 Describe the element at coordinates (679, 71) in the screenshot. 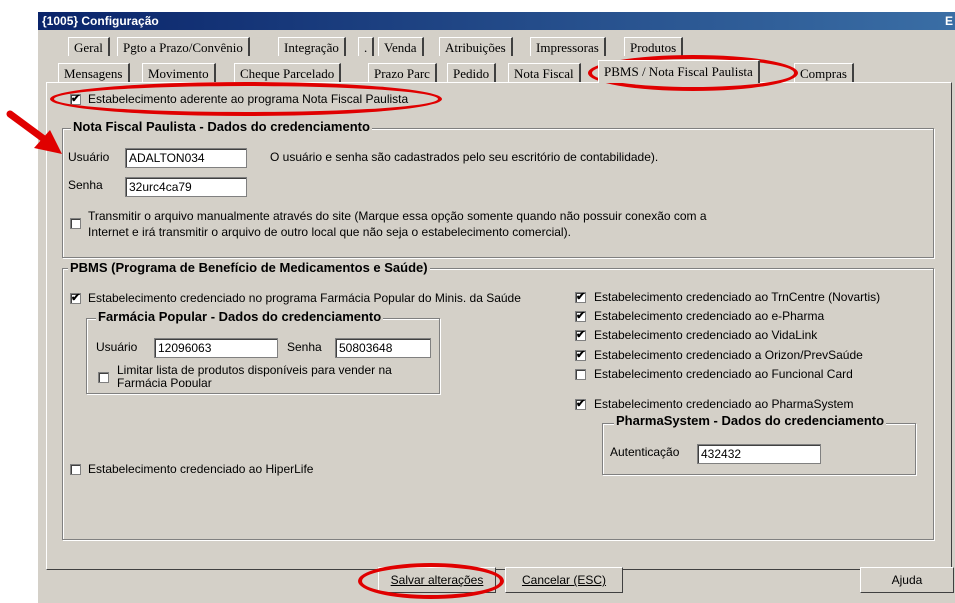

I see `tab-pbms-nfp: PBMS / Nota Fiscal Paulista` at that location.